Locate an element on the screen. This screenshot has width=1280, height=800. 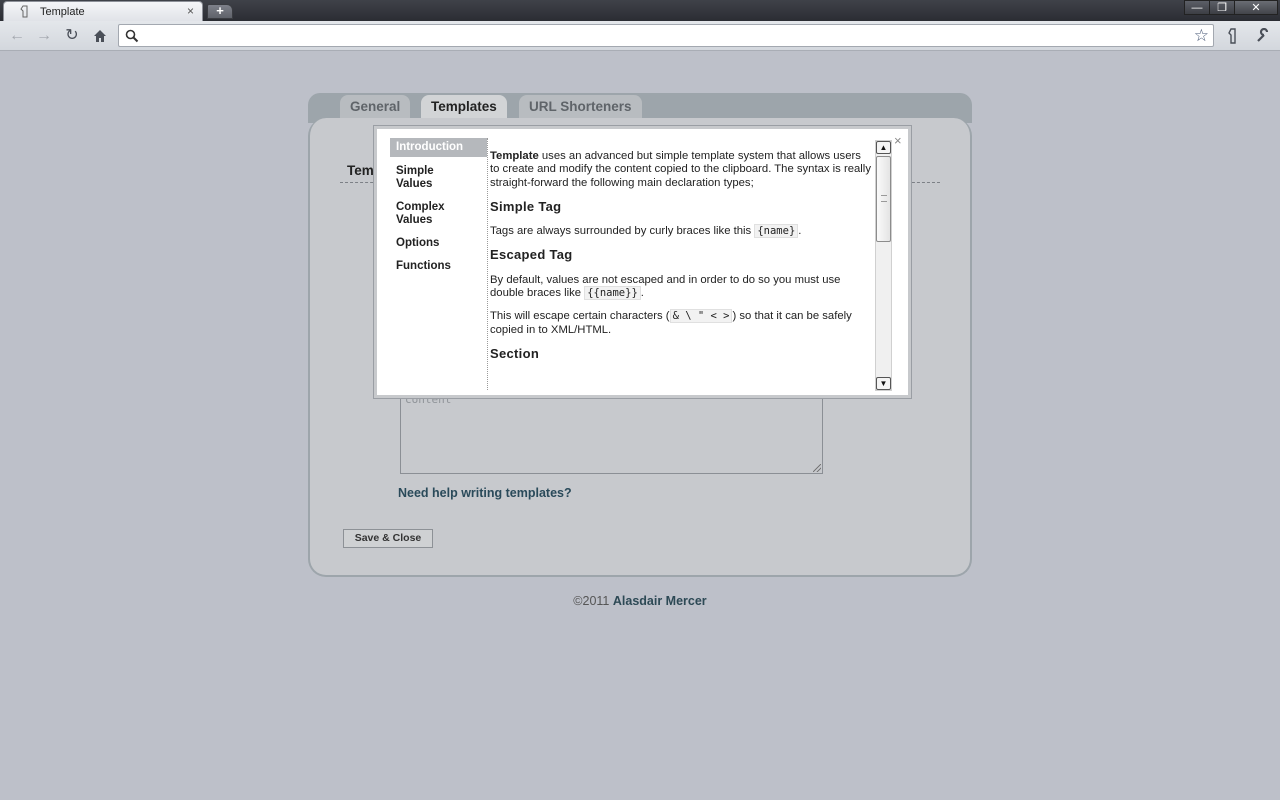
footer-author-link: Alasdair Mercer is located at coordinates (660, 601).